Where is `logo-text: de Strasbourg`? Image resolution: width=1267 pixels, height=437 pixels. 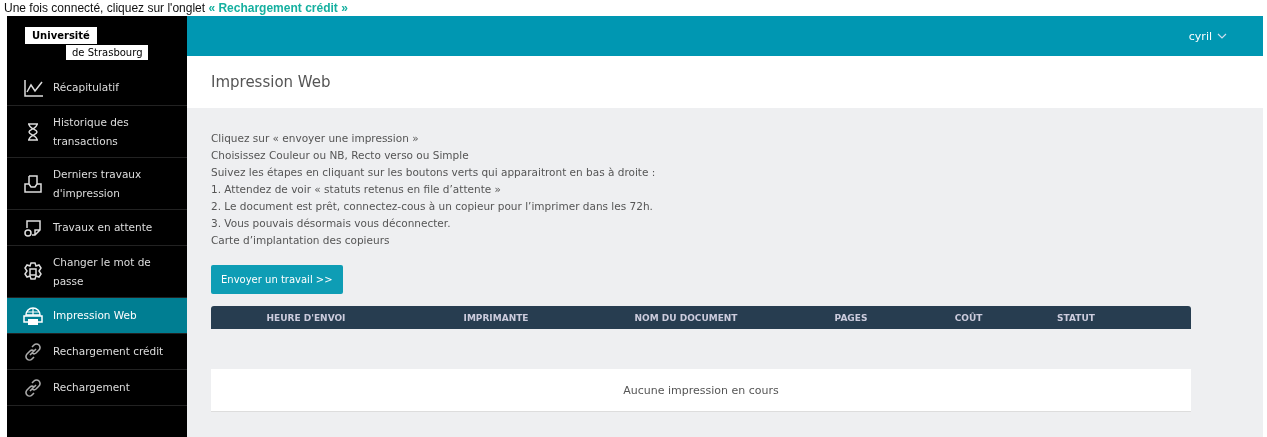
logo-text: de Strasbourg is located at coordinates (107, 52).